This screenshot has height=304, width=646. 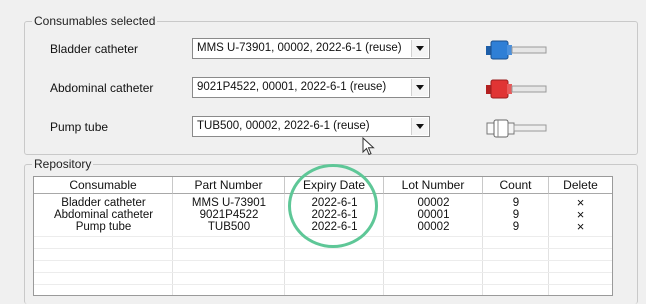 What do you see at coordinates (102, 88) in the screenshot?
I see `abdominal-catheter-label: Abdominal catheter` at bounding box center [102, 88].